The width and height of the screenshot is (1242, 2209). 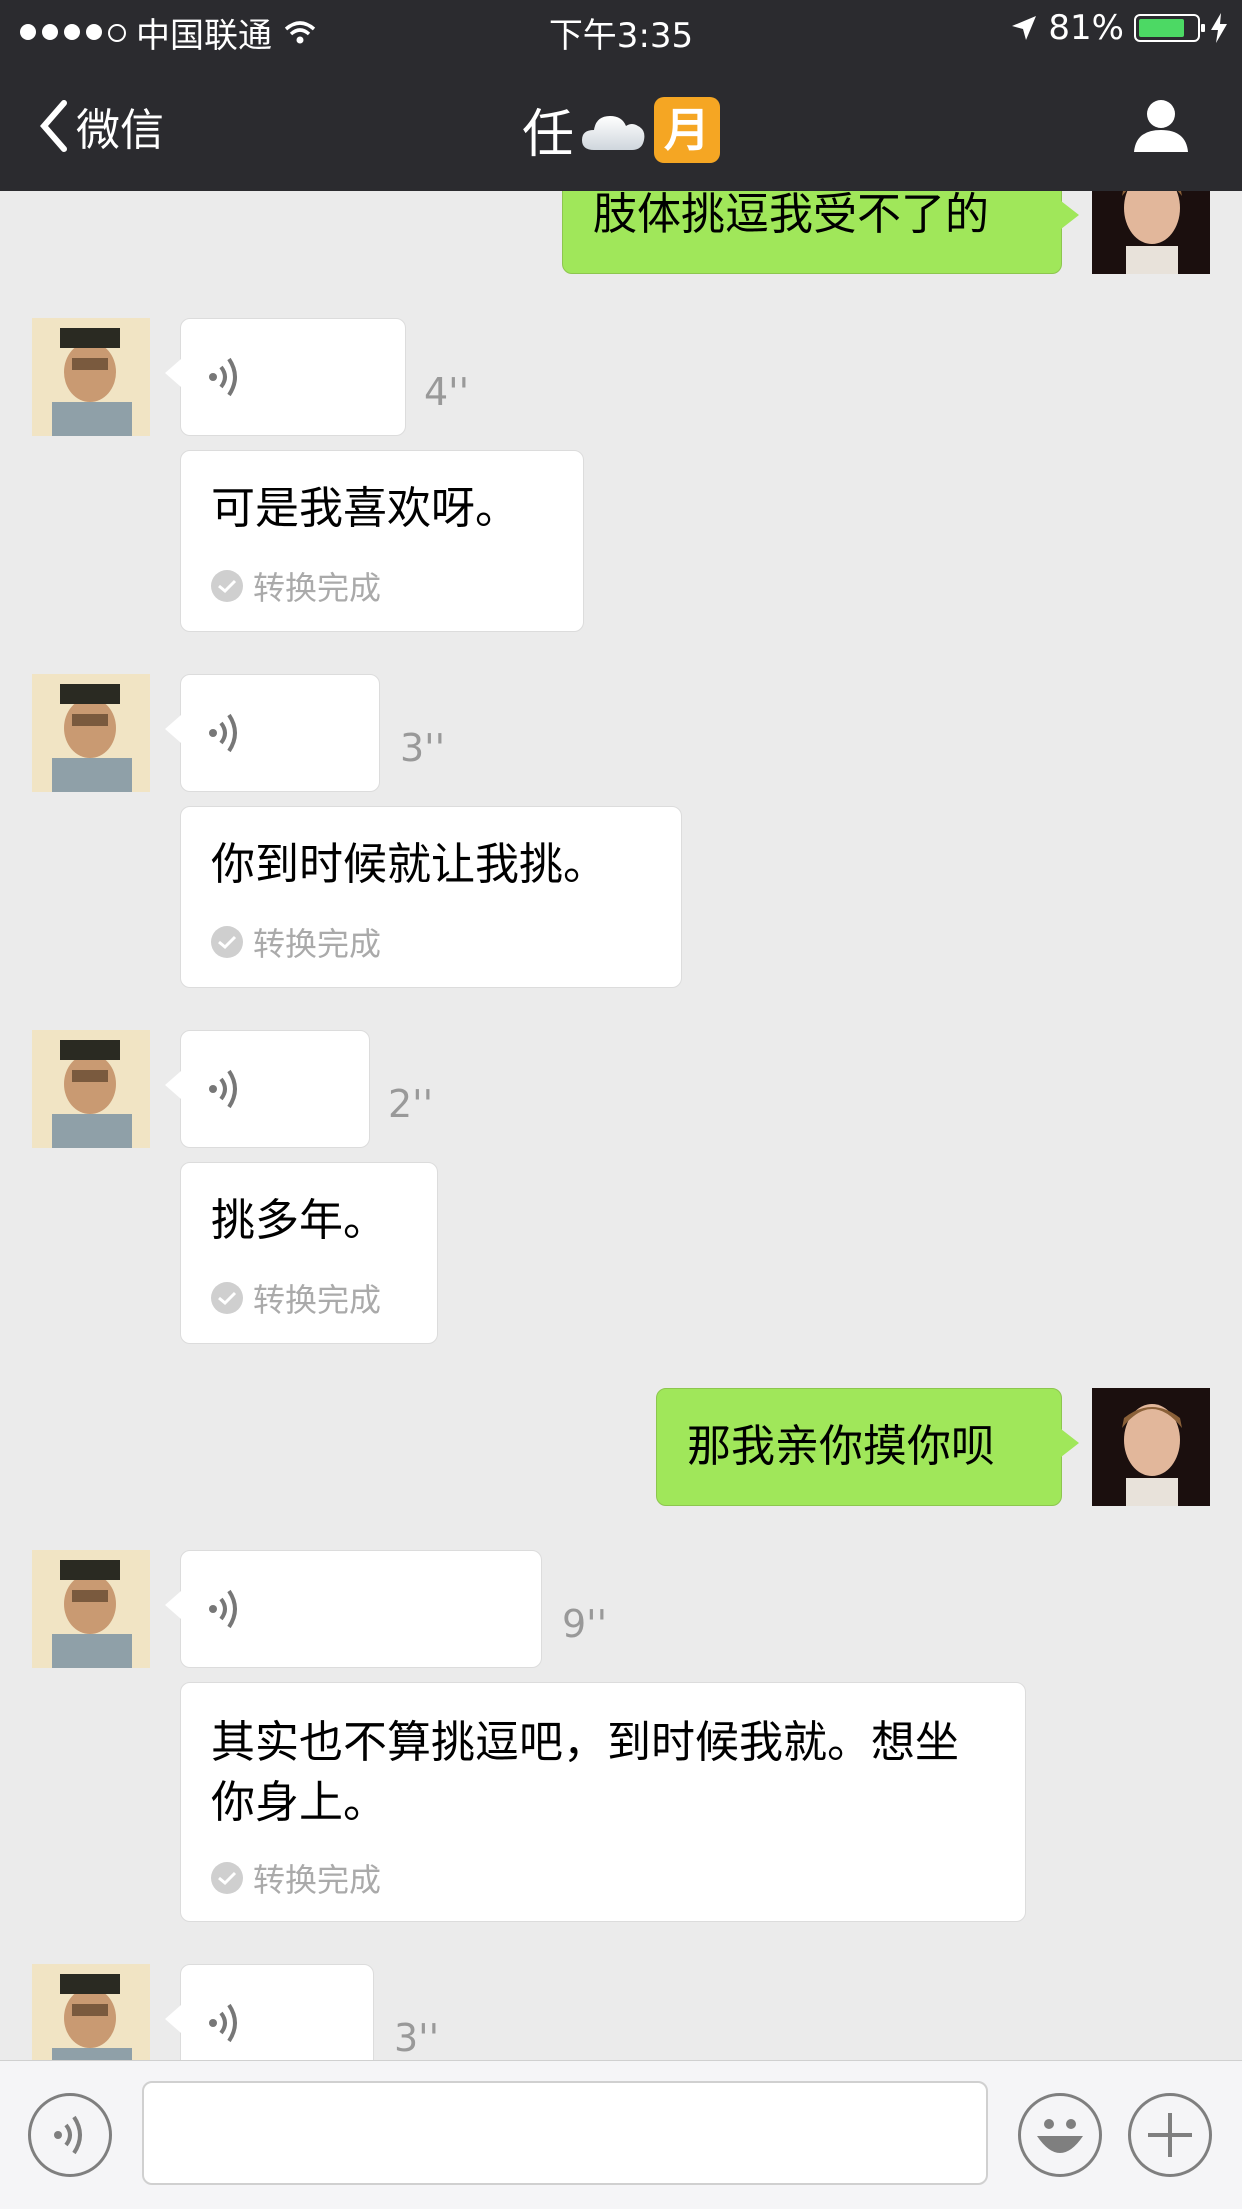 I want to click on emoji-button, so click(x=1060, y=2135).